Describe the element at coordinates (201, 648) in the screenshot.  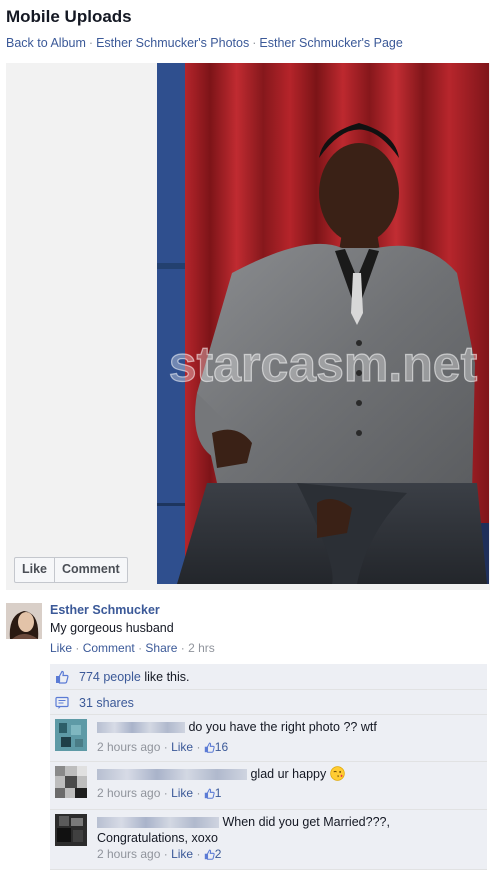
I see `post-timestamp: 2 hrs` at that location.